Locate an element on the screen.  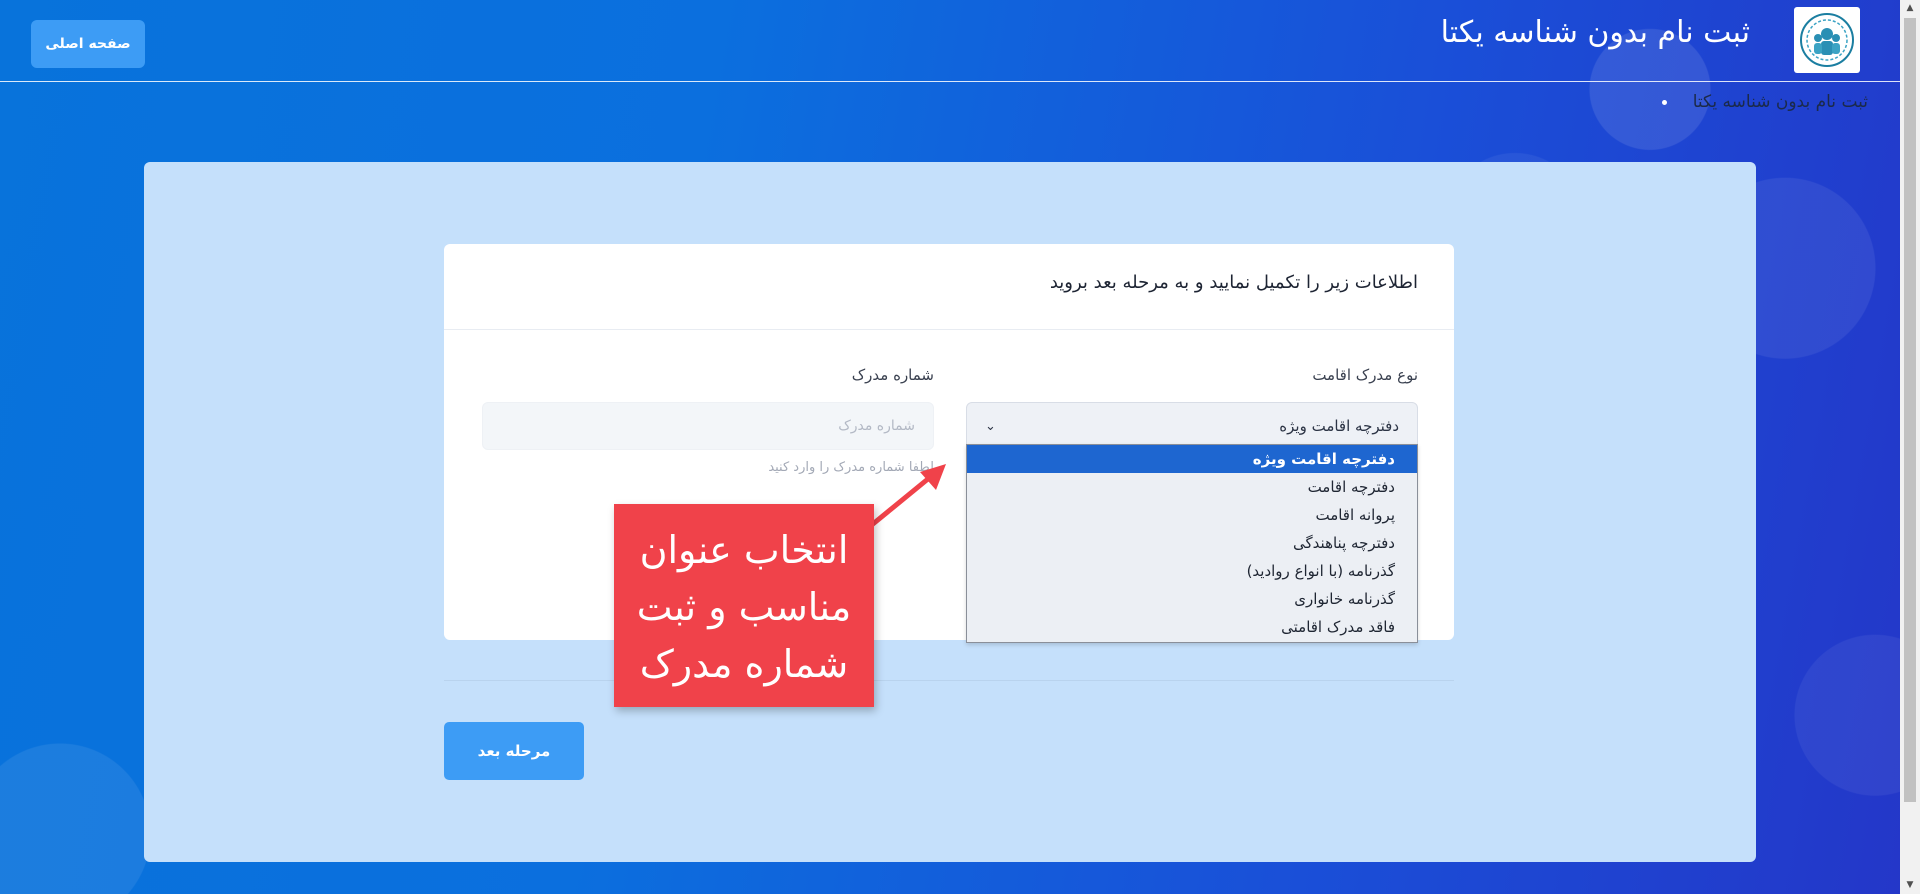
next-step-button: مرحله بعد is located at coordinates (514, 751).